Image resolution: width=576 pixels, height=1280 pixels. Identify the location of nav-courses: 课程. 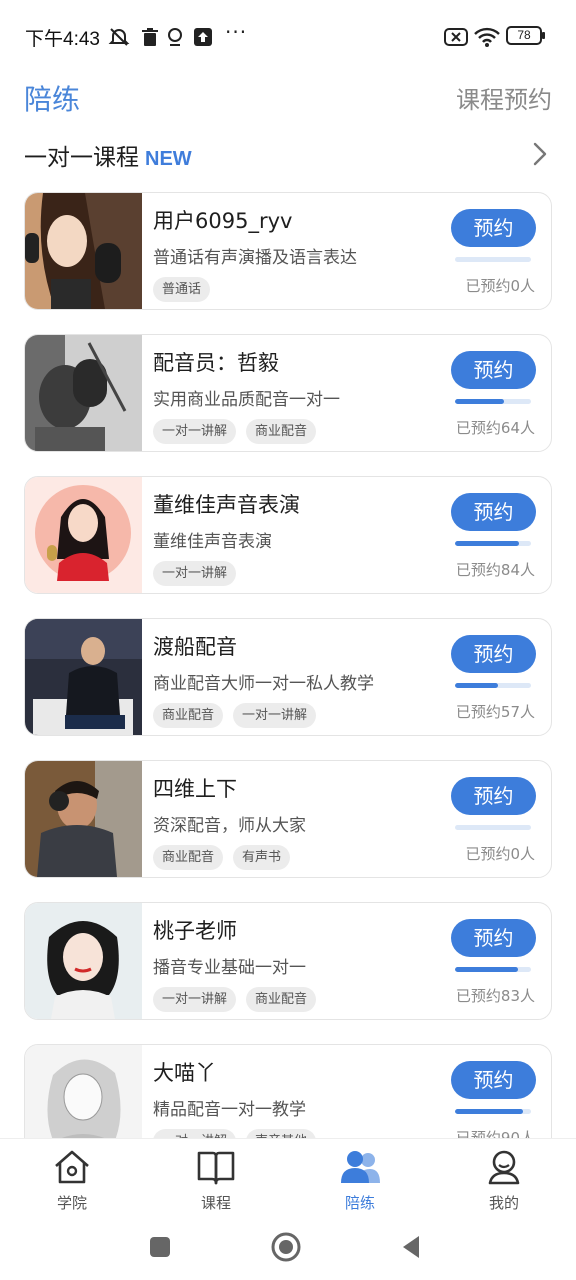
(216, 1181).